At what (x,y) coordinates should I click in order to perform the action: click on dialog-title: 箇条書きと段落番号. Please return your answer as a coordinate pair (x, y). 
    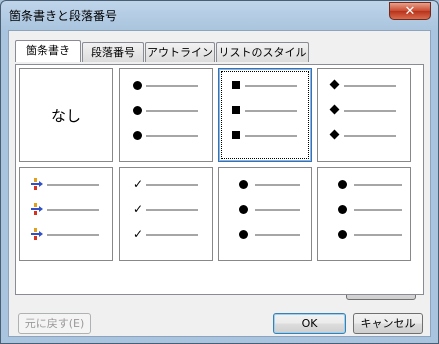
    Looking at the image, I should click on (63, 16).